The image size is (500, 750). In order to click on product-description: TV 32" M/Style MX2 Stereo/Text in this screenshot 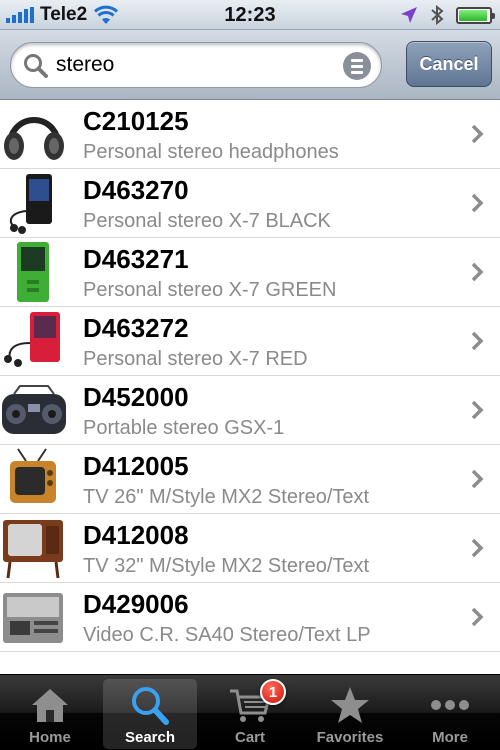, I will do `click(226, 566)`.